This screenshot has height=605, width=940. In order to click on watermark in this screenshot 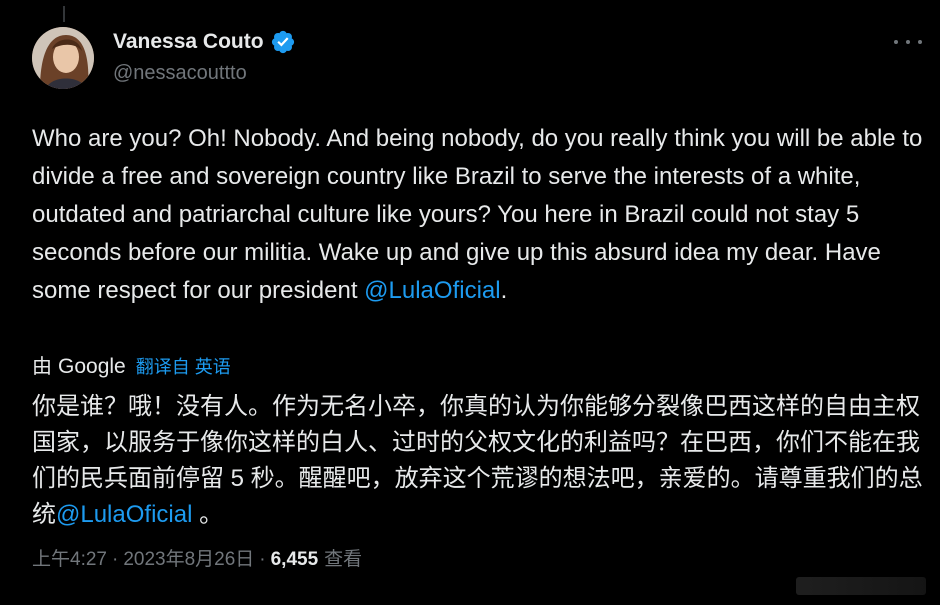, I will do `click(861, 586)`.